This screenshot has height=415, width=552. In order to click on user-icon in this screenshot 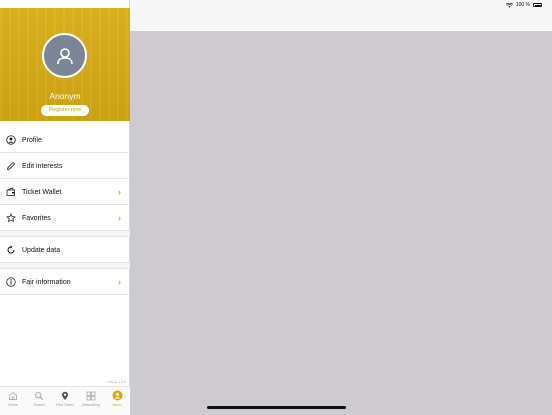, I will do `click(64, 55)`.